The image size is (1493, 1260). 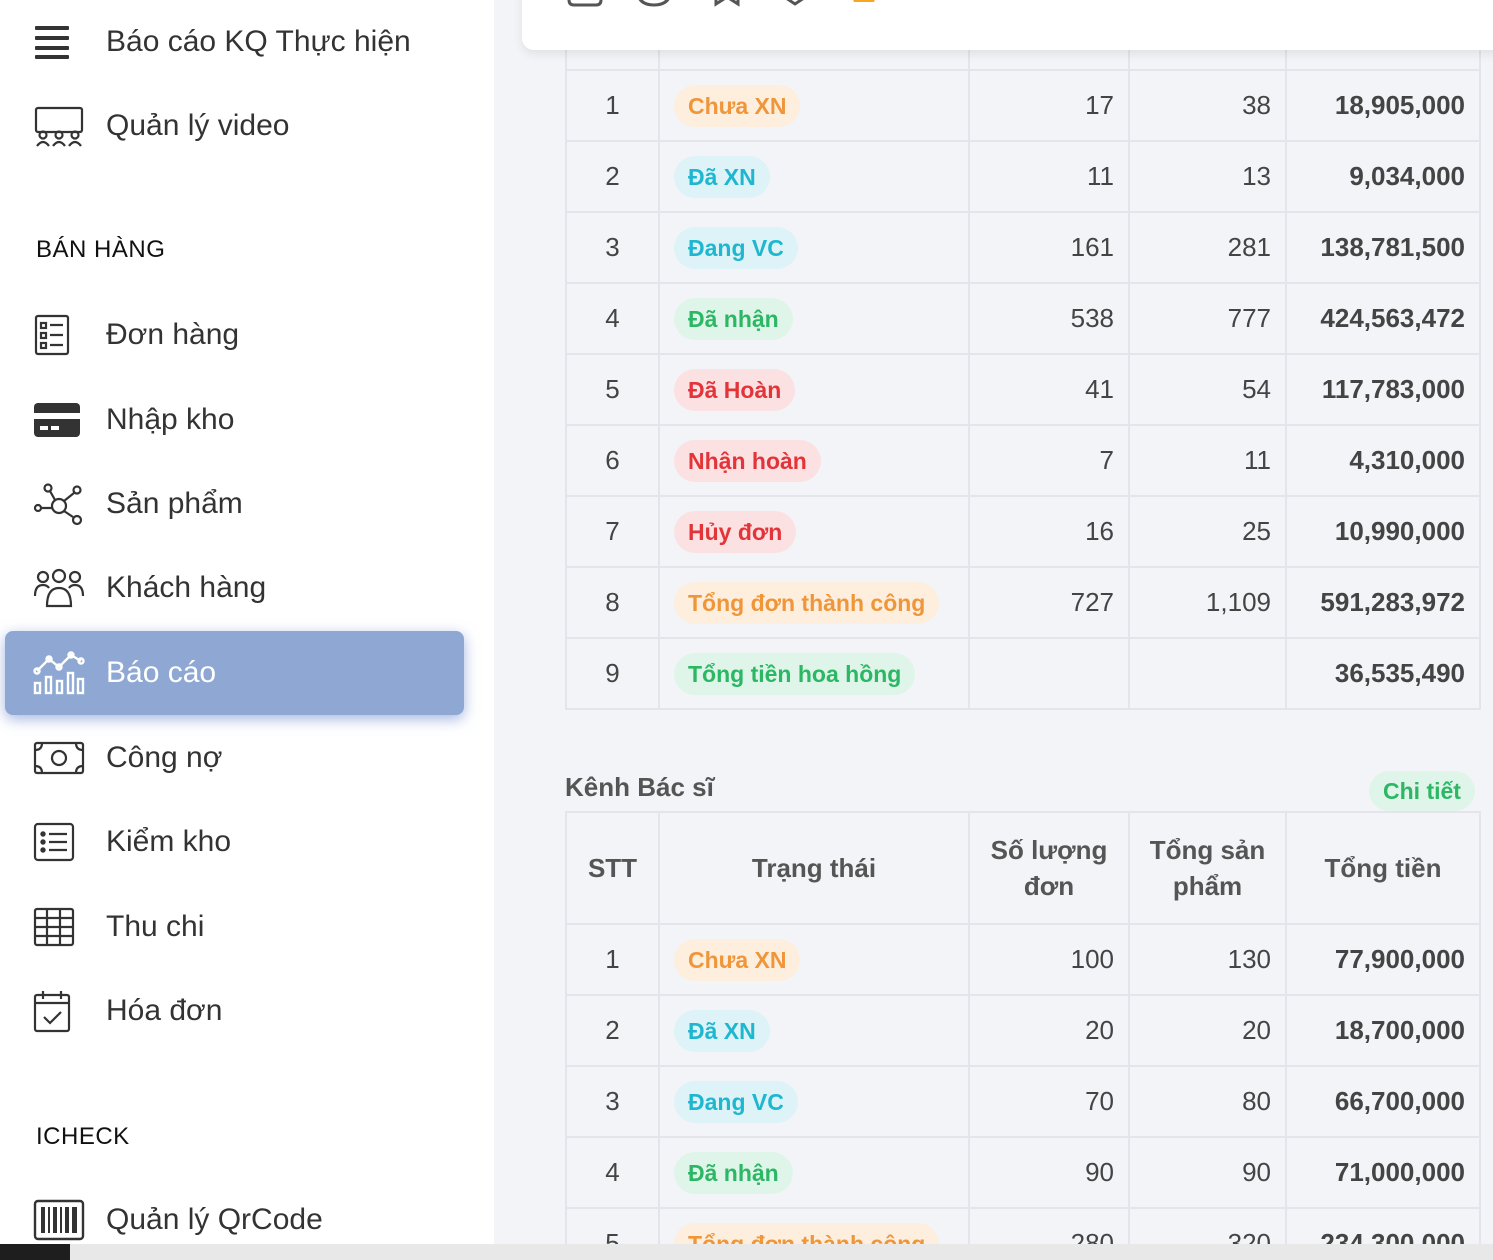 I want to click on calendar-check-icon, so click(x=59, y=1011).